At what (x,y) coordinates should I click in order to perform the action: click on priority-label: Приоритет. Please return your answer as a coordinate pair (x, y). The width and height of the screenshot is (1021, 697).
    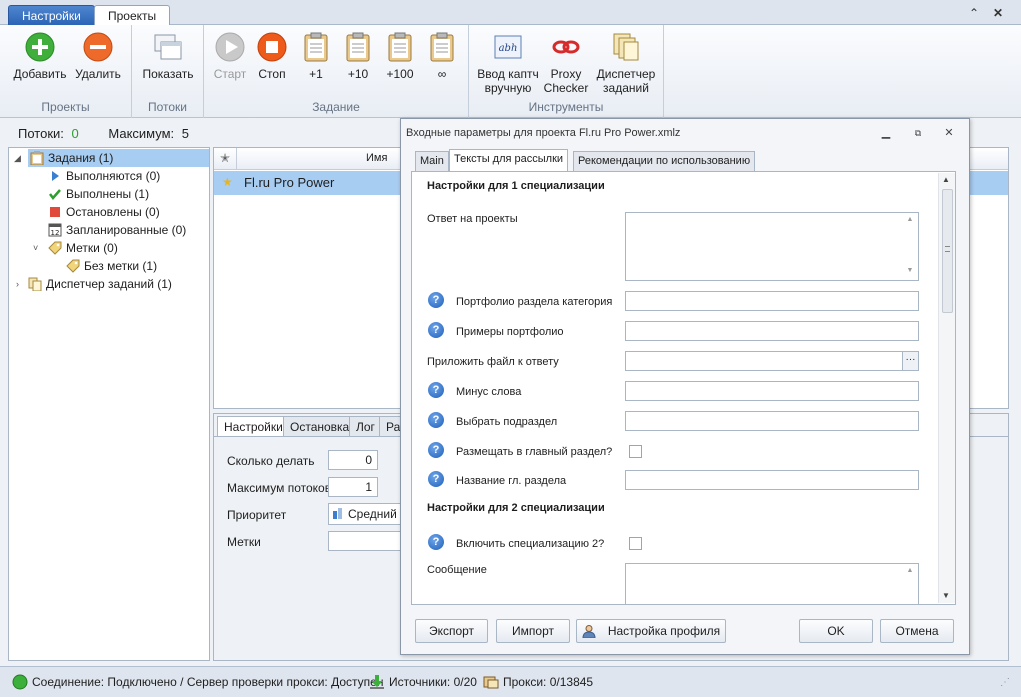
    Looking at the image, I should click on (257, 515).